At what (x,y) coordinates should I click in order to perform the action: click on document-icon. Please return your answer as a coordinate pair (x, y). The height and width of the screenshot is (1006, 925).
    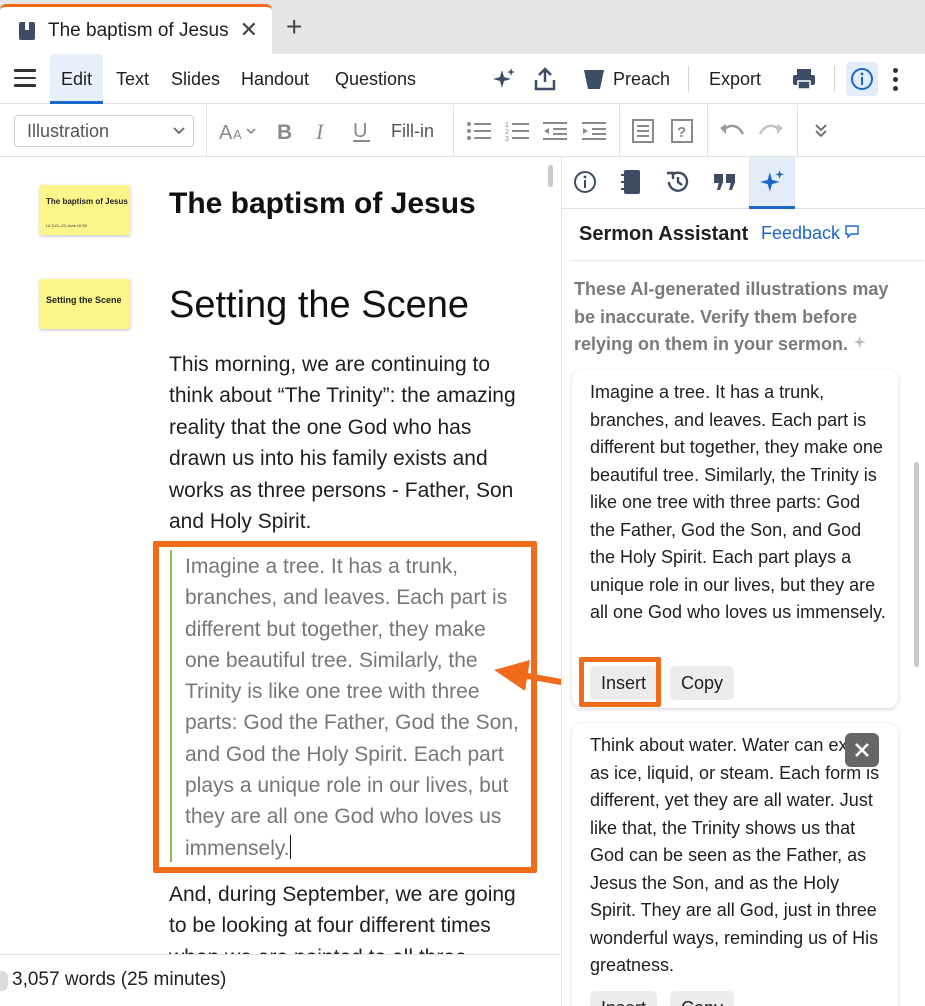
    Looking at the image, I should click on (27, 31).